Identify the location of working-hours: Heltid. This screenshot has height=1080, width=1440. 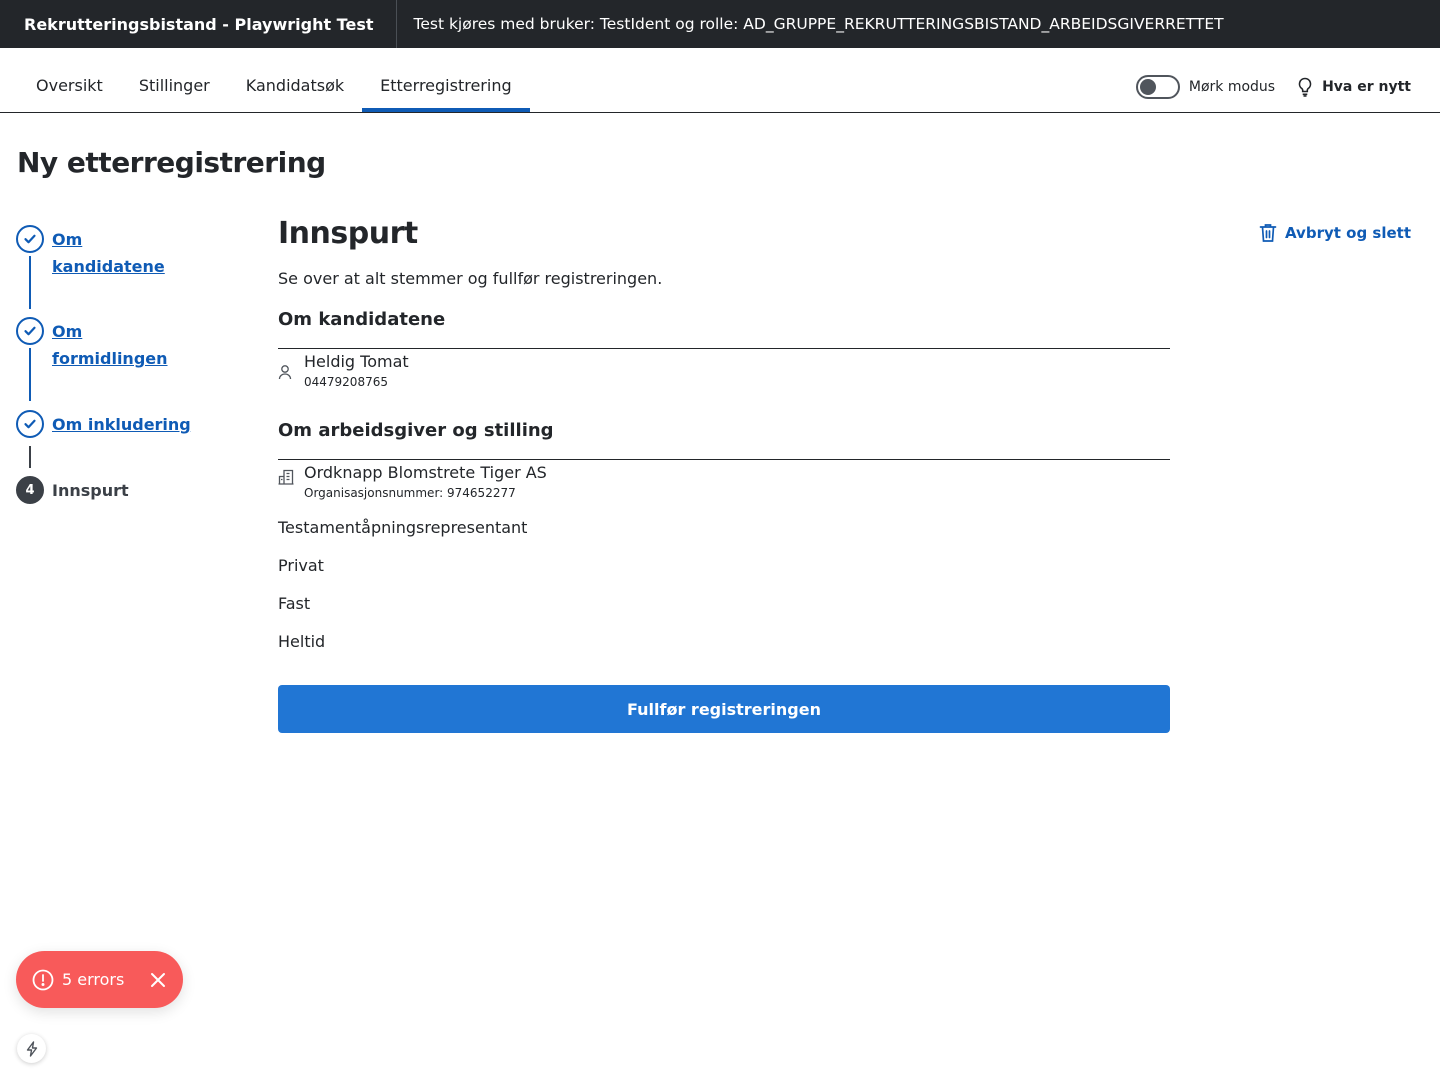
(302, 641).